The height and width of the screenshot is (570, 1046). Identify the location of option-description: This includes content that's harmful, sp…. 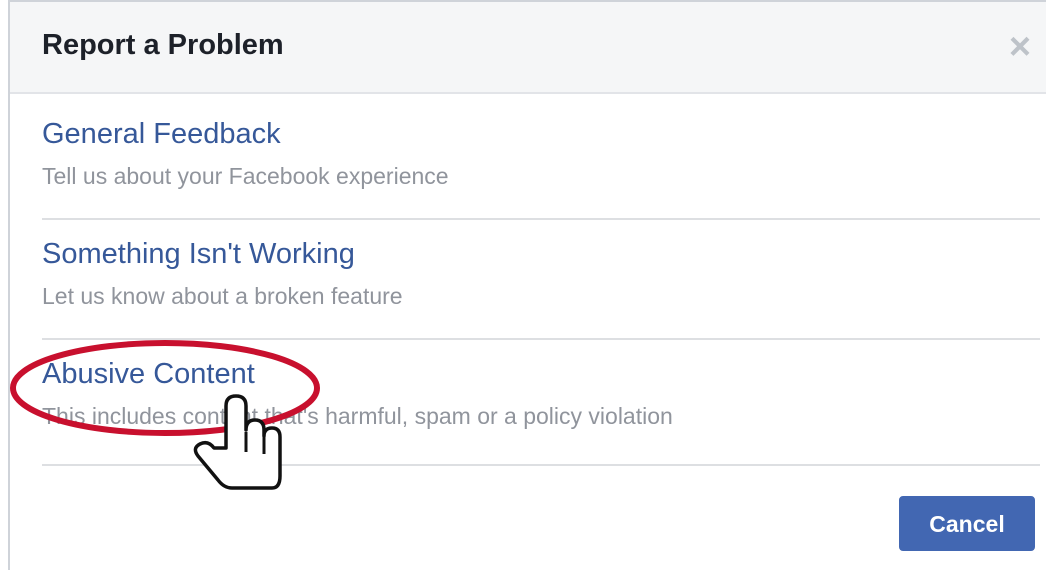
(357, 416).